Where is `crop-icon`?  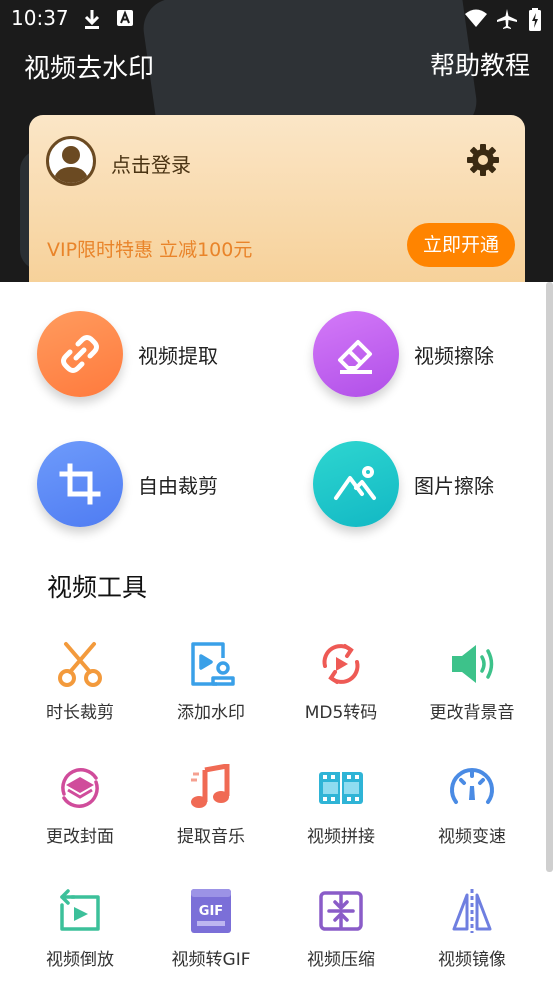
crop-icon is located at coordinates (80, 484).